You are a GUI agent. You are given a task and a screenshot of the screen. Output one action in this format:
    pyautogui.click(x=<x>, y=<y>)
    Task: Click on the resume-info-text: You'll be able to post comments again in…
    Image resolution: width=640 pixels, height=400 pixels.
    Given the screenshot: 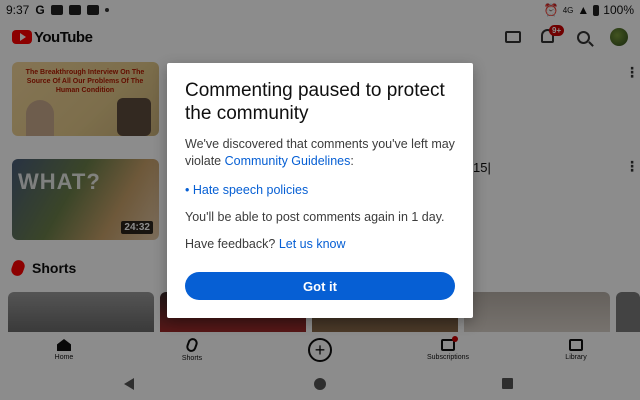 What is the action you would take?
    pyautogui.click(x=315, y=217)
    